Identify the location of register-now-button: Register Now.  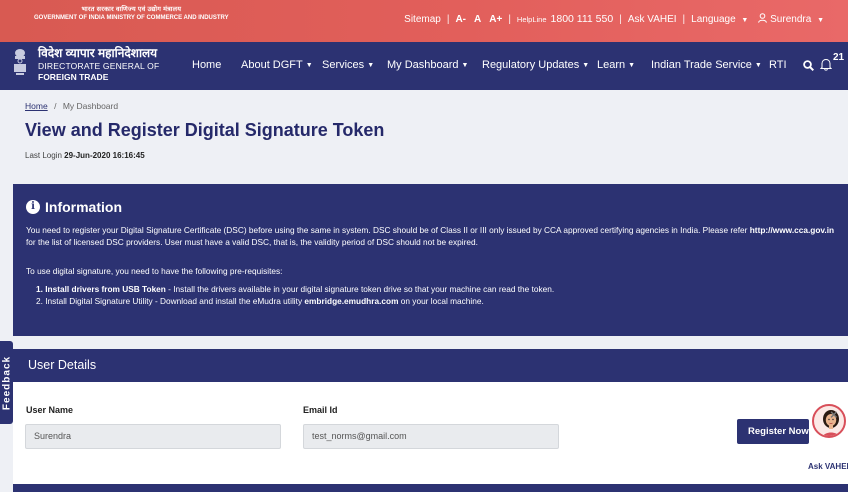
(773, 431).